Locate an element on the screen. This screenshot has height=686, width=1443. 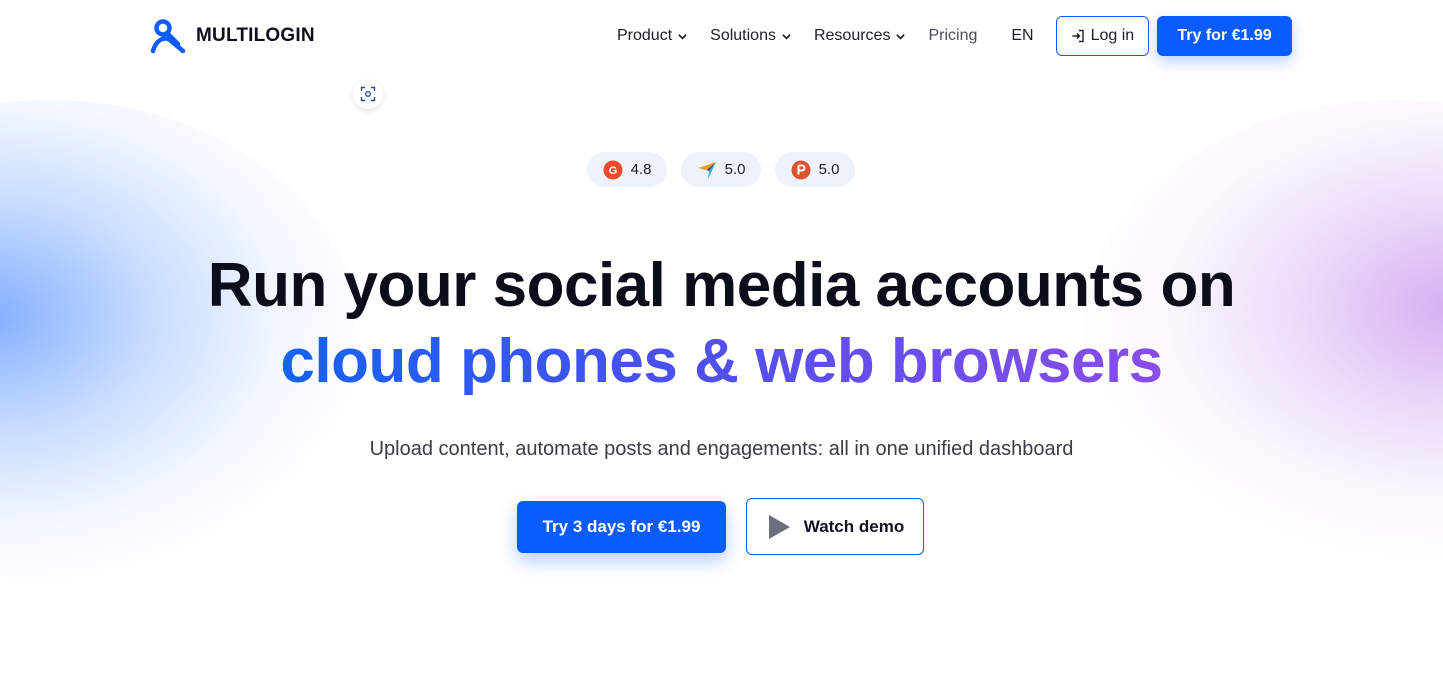
watch-demo-button: Watch demo is located at coordinates (835, 526).